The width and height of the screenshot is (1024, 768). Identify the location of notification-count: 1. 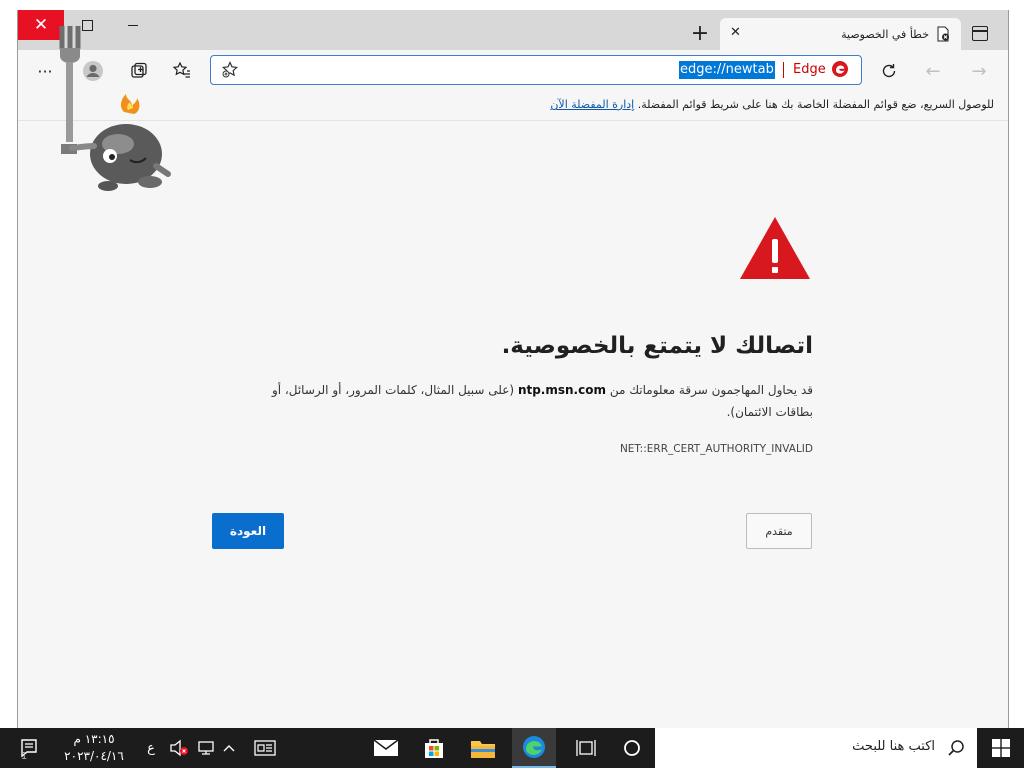
(24, 756).